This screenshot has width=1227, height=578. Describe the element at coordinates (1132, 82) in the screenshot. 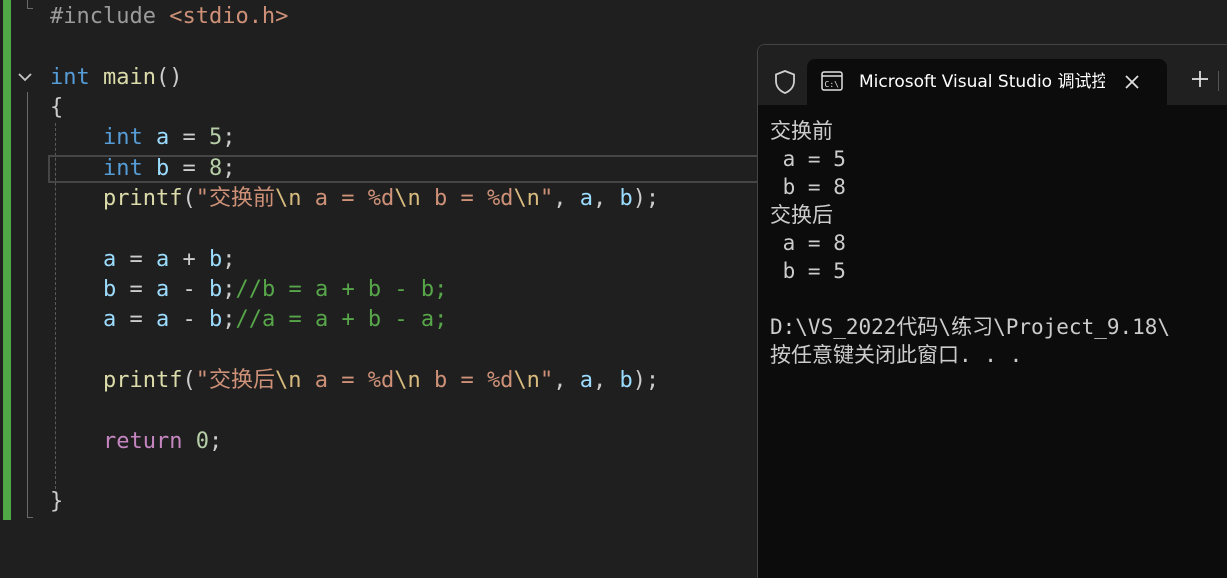

I see `close-icon` at that location.